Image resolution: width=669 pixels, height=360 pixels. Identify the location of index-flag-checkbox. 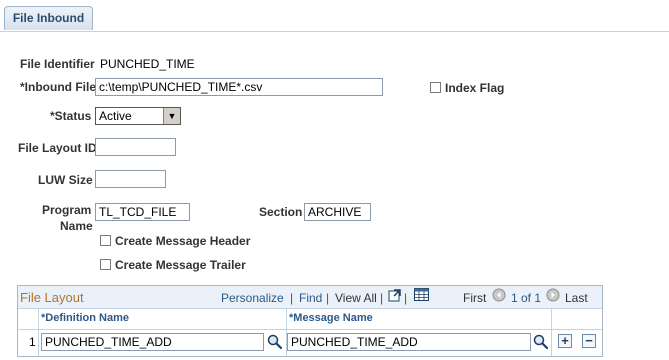
(435, 87).